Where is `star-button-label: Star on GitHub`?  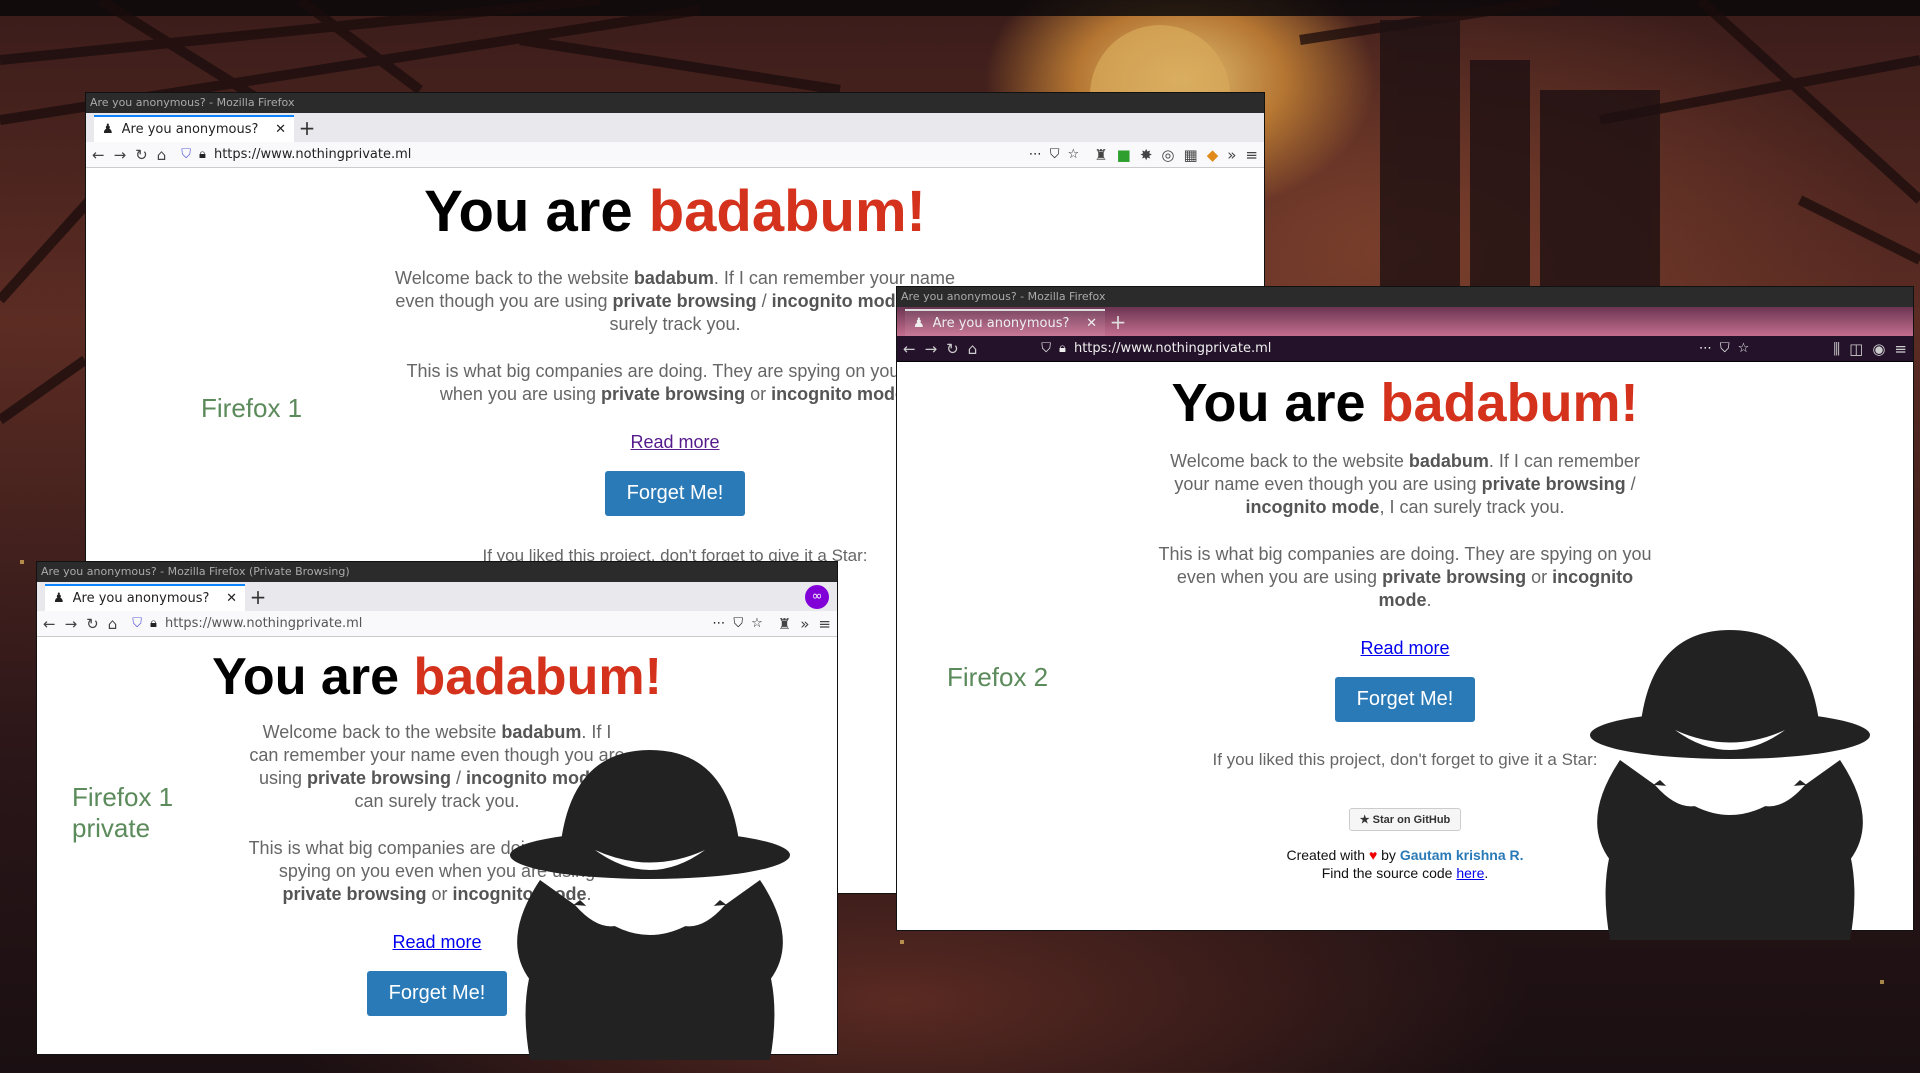
star-button-label: Star on GitHub is located at coordinates (1411, 820).